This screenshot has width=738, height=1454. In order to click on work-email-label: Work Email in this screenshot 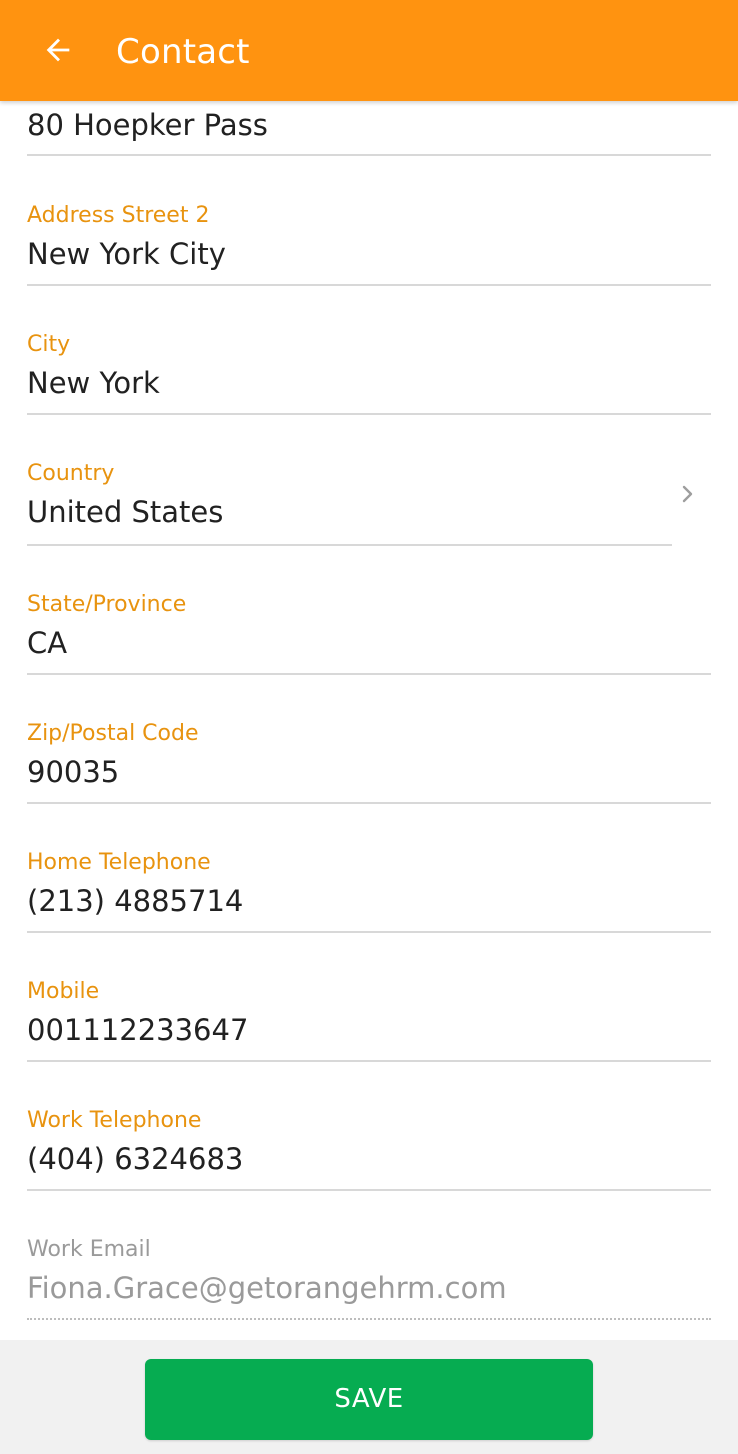, I will do `click(89, 1249)`.